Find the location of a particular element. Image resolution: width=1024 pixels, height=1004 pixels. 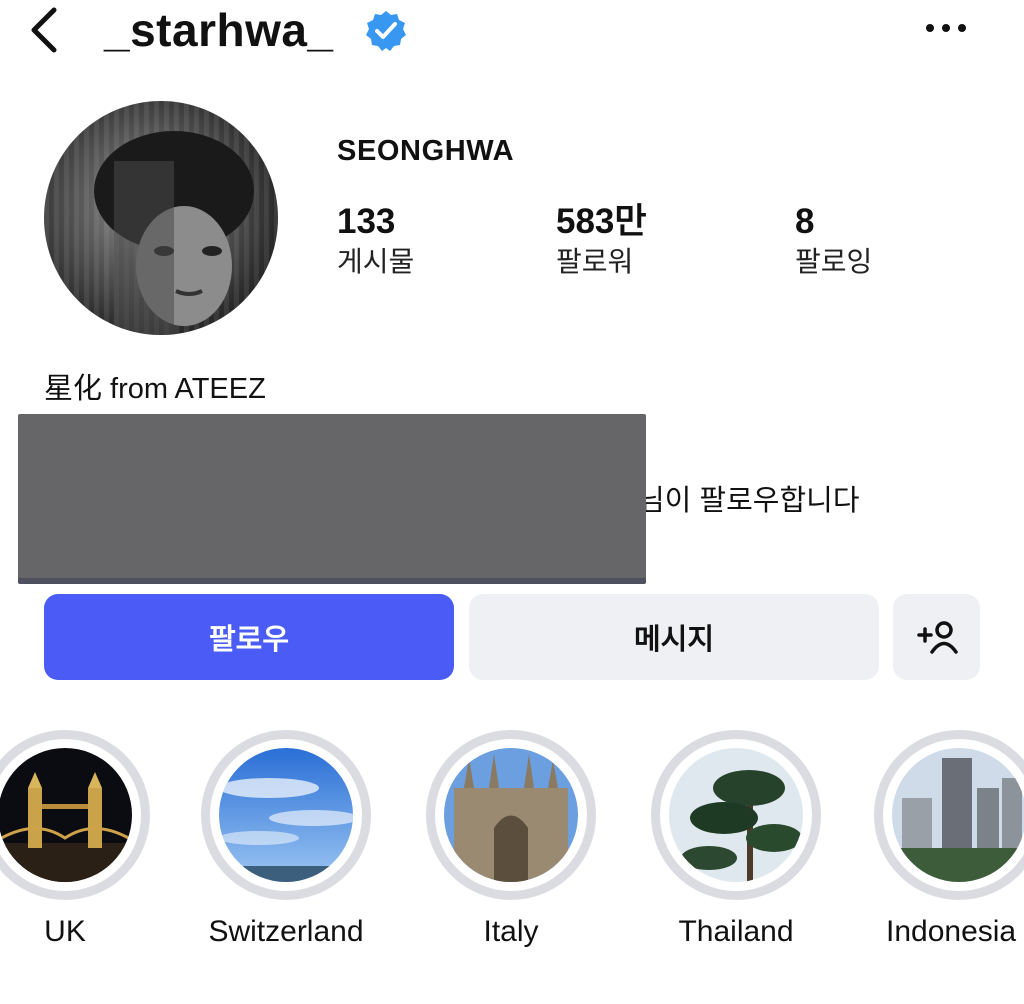

highlight-indonesia is located at coordinates (949, 815).